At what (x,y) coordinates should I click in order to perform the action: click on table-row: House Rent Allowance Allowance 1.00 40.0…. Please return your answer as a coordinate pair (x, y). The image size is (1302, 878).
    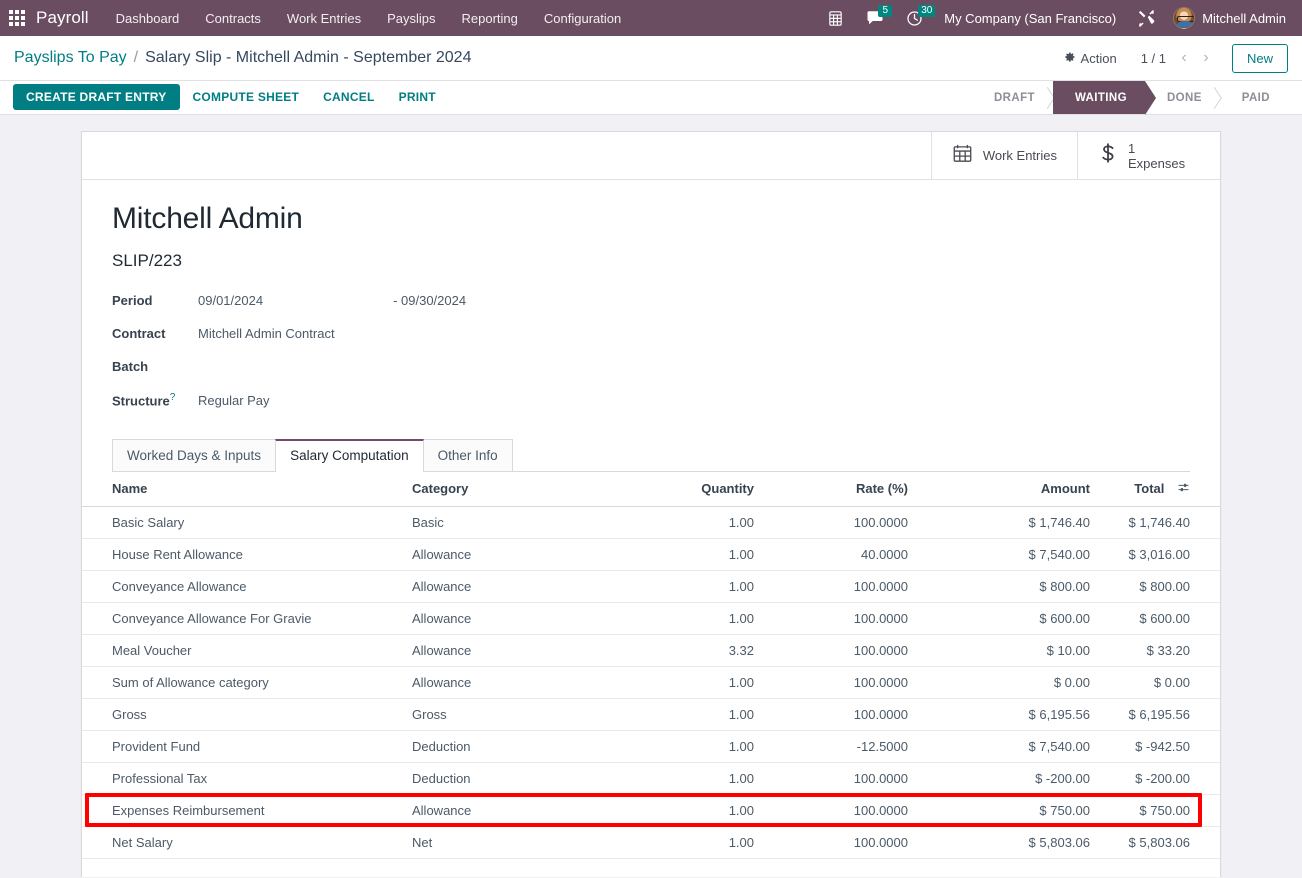
    Looking at the image, I should click on (651, 555).